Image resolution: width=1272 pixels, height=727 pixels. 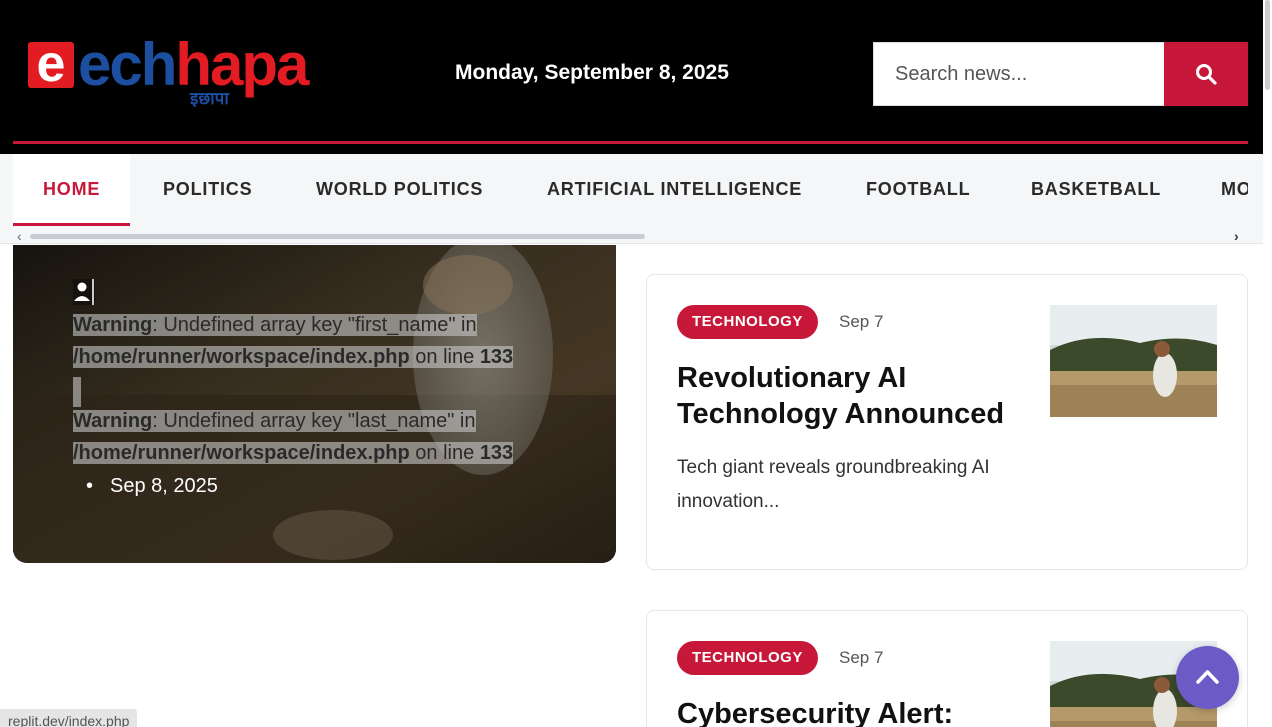 What do you see at coordinates (630, 142) in the screenshot?
I see `header-divider` at bounding box center [630, 142].